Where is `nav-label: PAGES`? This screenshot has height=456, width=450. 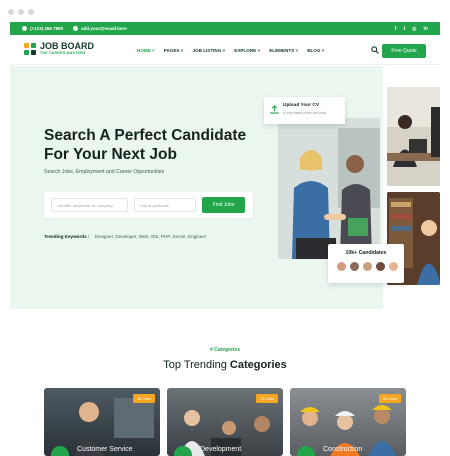 nav-label: PAGES is located at coordinates (171, 50).